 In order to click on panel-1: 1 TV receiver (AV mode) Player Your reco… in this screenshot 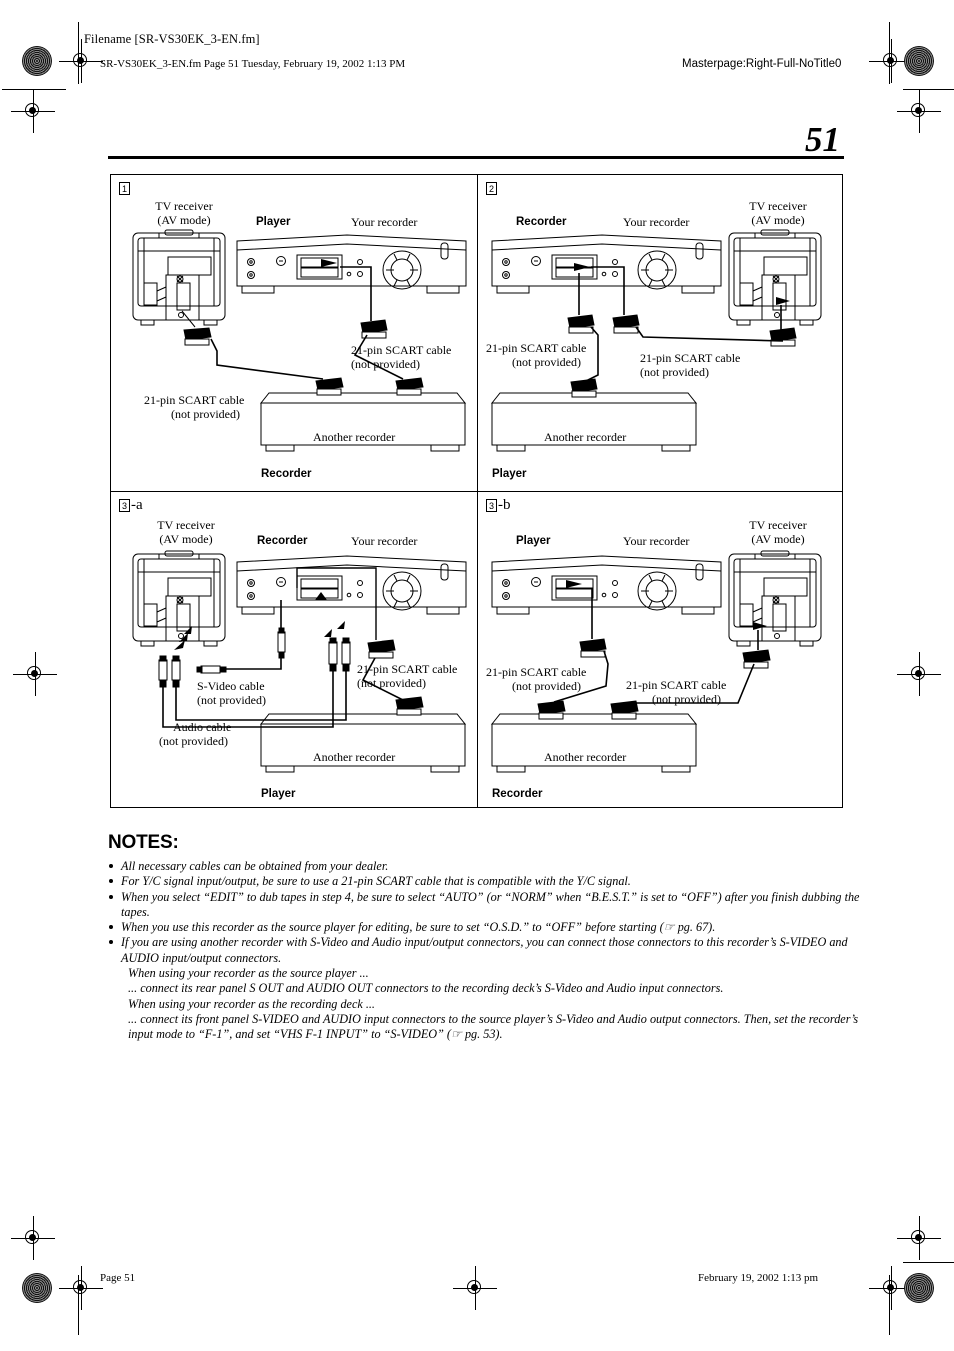, I will do `click(294, 333)`.